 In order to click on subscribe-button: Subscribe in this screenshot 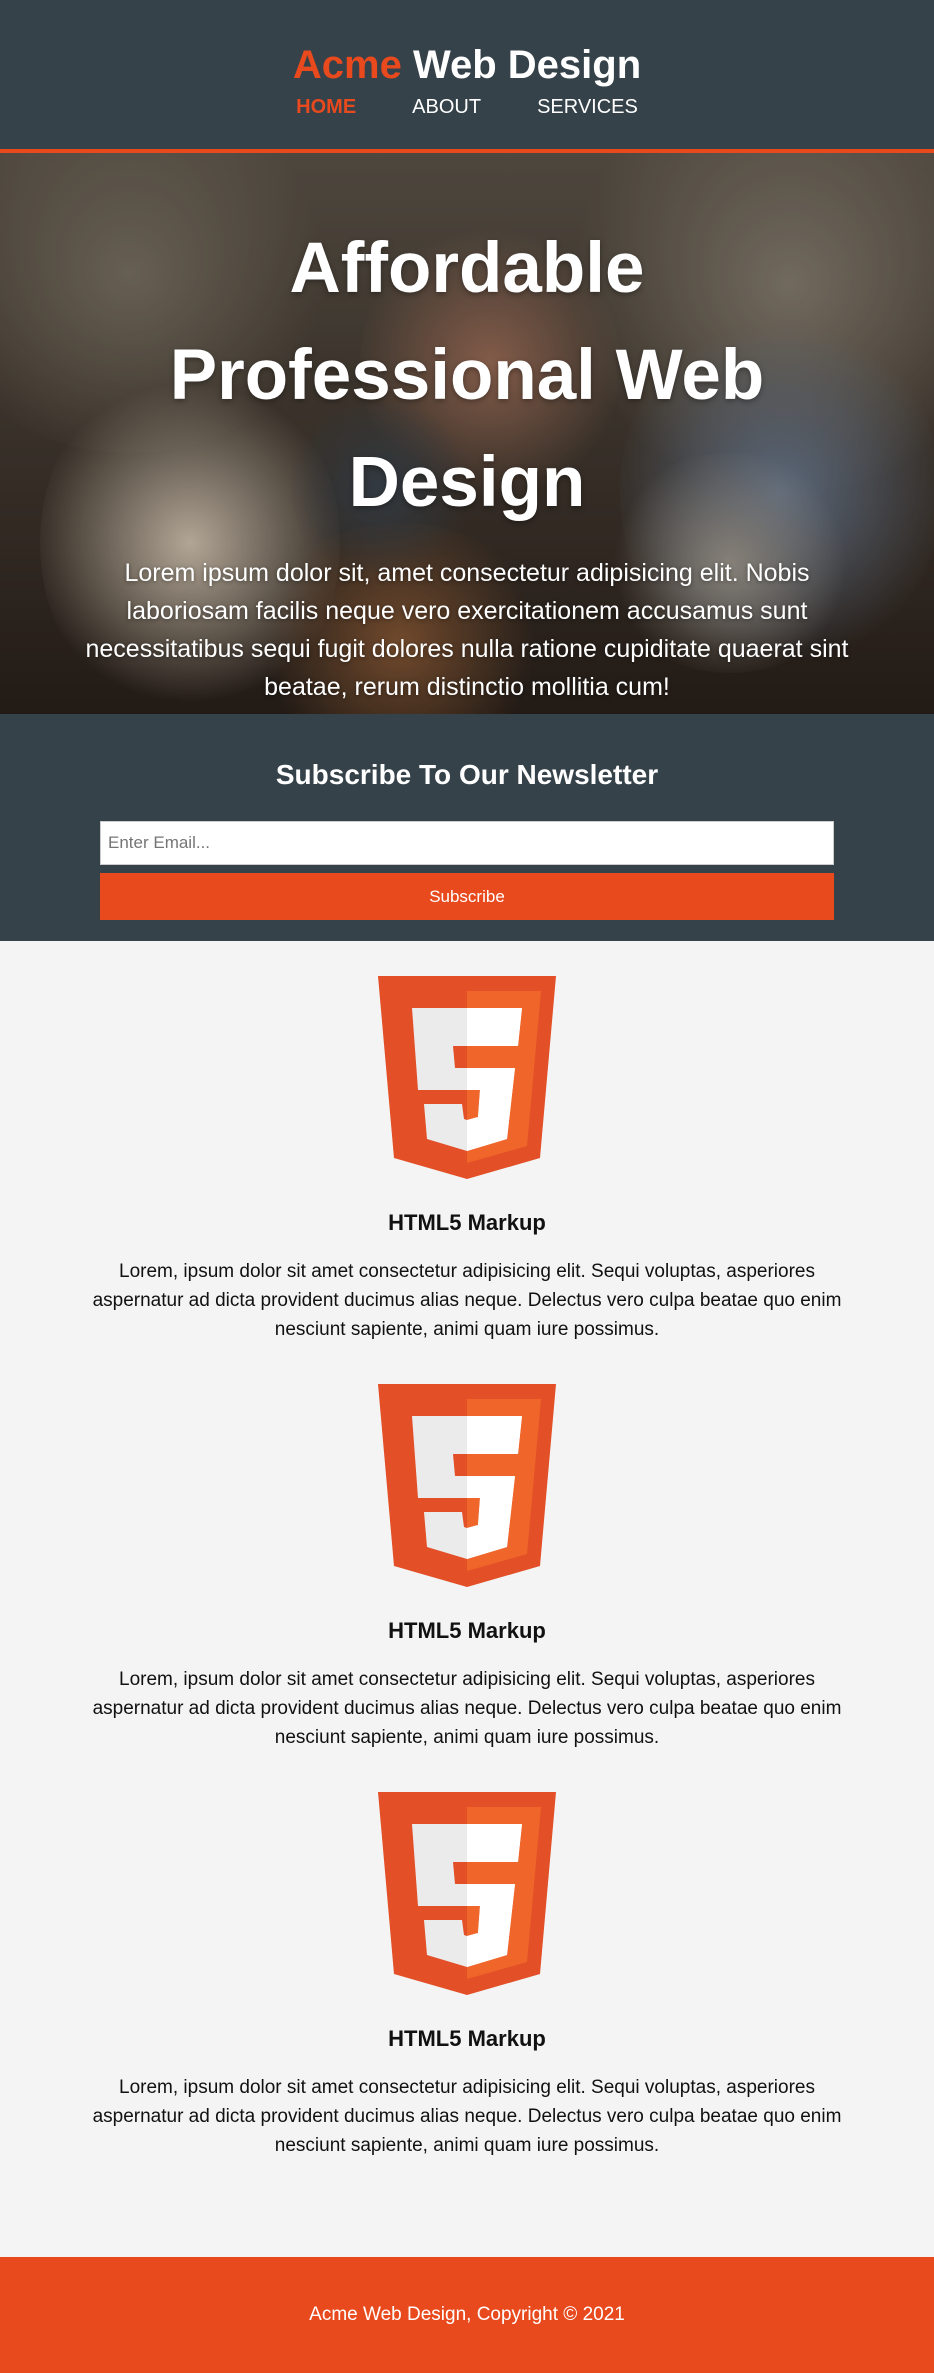, I will do `click(467, 896)`.